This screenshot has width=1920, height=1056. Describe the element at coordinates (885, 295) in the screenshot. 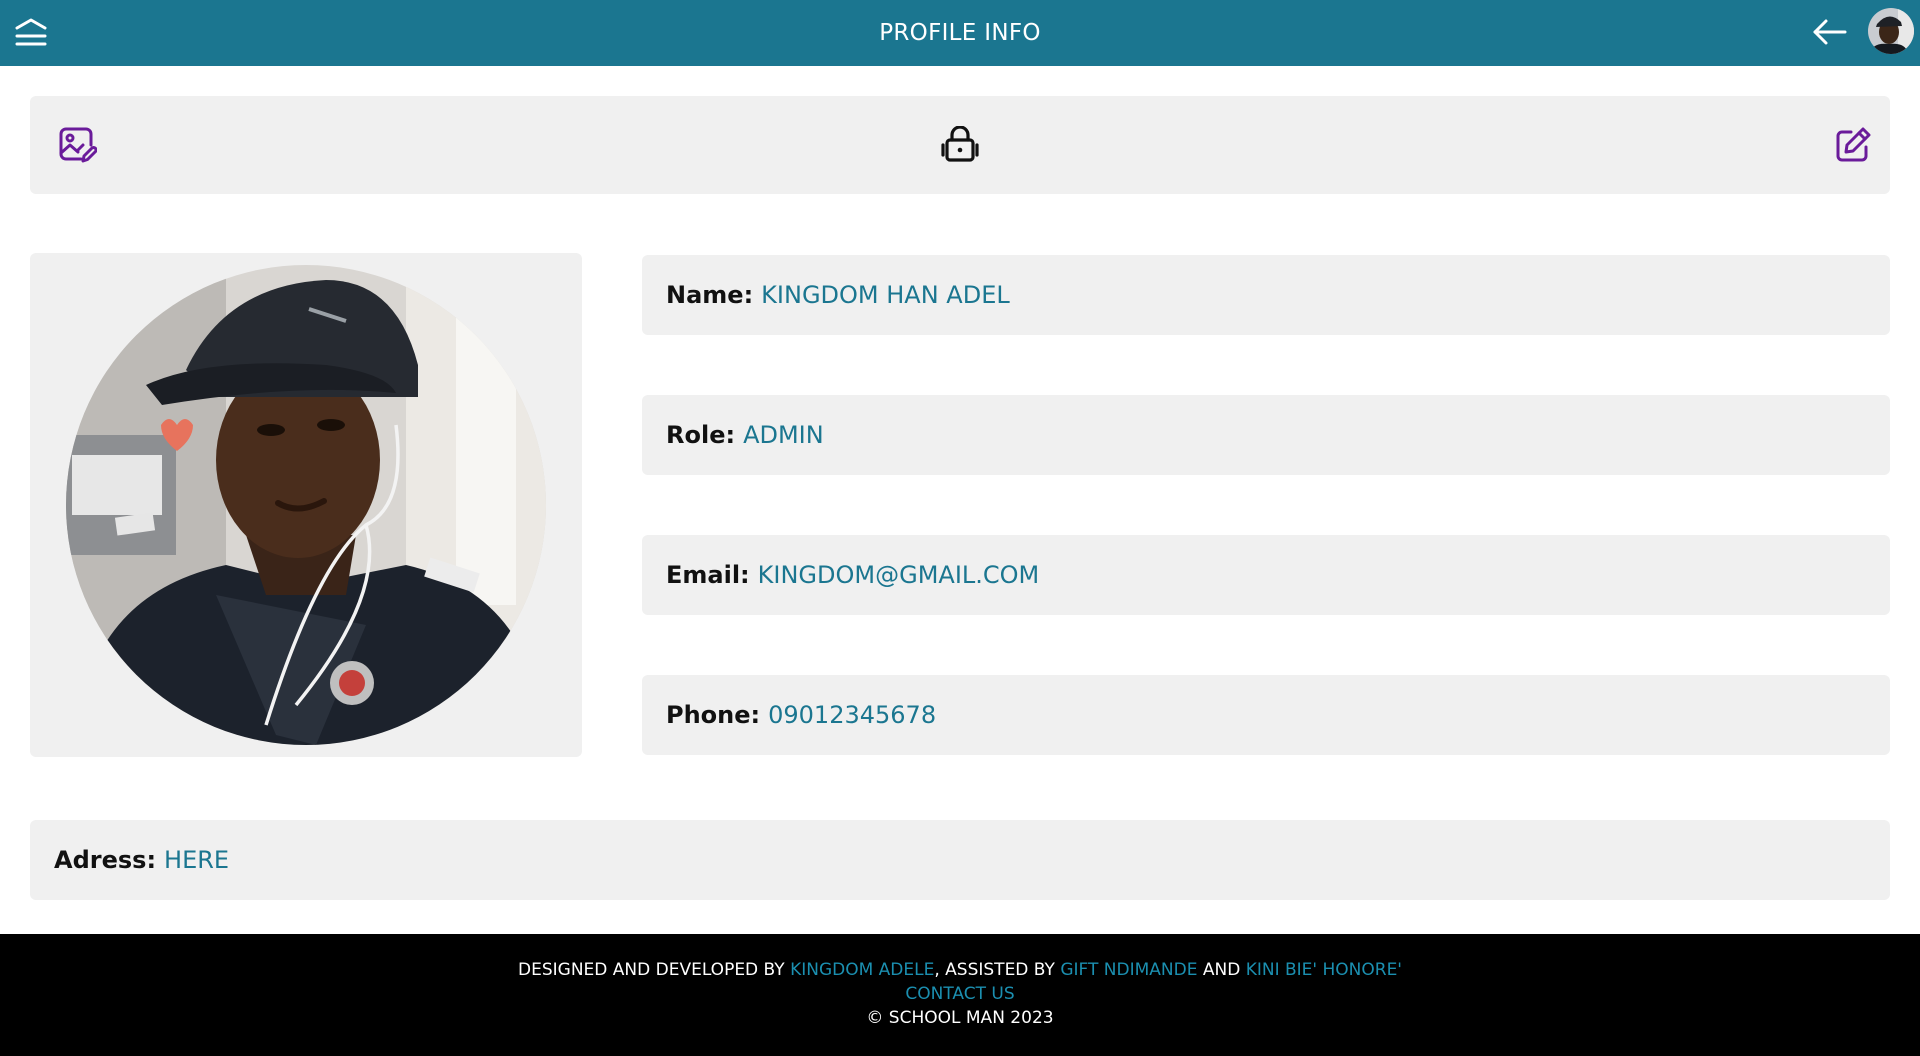

I see `name-value: KINGDOM HAN ADEL` at that location.